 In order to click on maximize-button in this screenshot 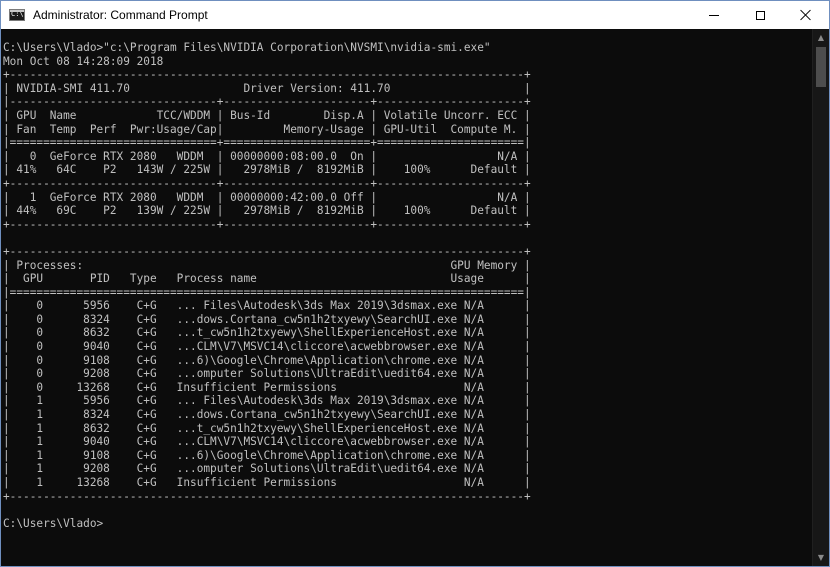, I will do `click(760, 15)`.